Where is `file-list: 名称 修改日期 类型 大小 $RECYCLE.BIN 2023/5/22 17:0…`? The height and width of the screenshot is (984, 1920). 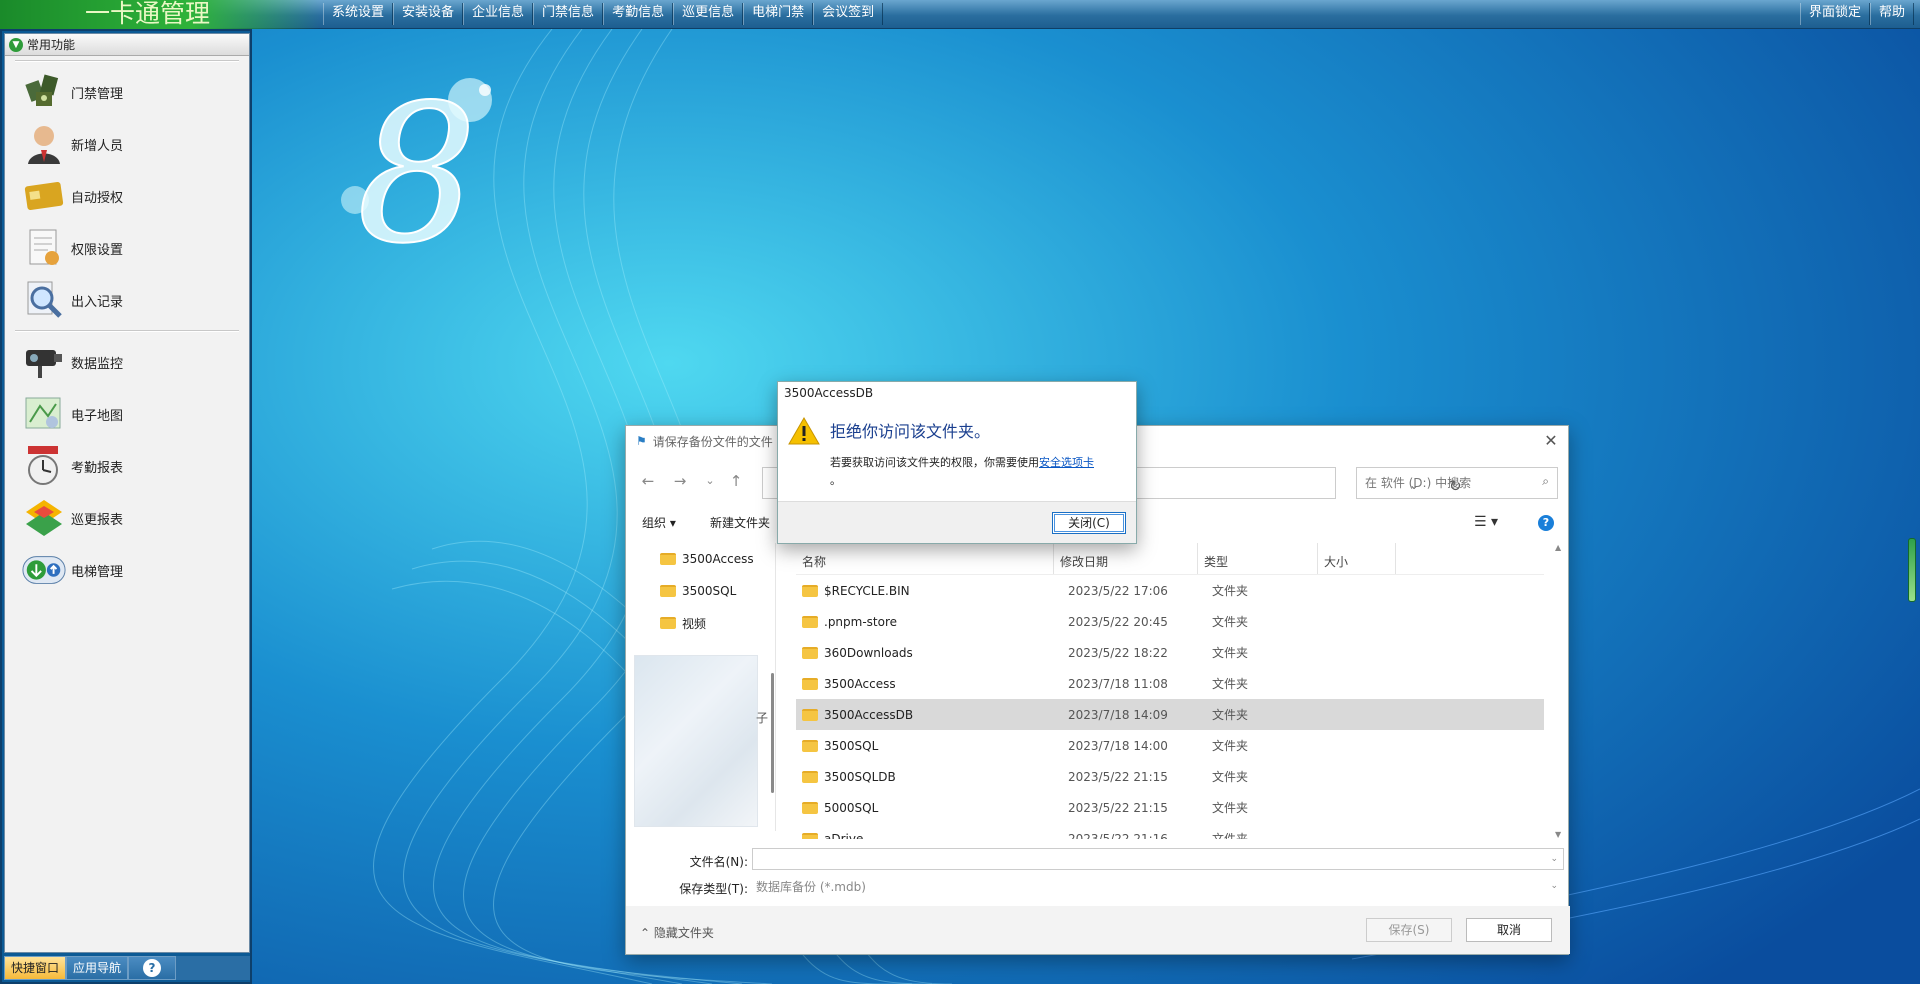 file-list: 名称 修改日期 类型 大小 $RECYCLE.BIN 2023/5/22 17:0… is located at coordinates (1170, 691).